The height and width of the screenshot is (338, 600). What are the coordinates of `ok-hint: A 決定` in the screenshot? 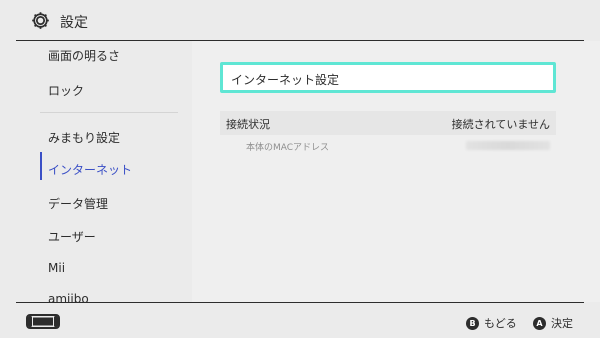 It's located at (553, 323).